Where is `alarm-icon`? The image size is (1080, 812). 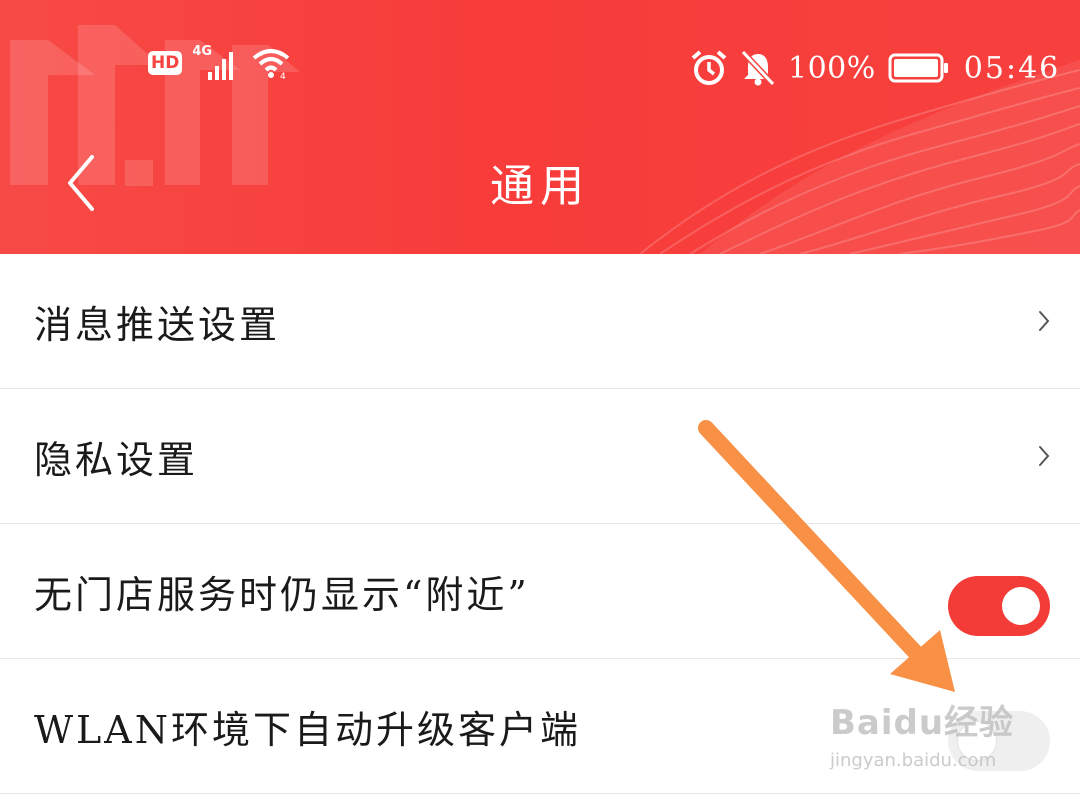 alarm-icon is located at coordinates (709, 67).